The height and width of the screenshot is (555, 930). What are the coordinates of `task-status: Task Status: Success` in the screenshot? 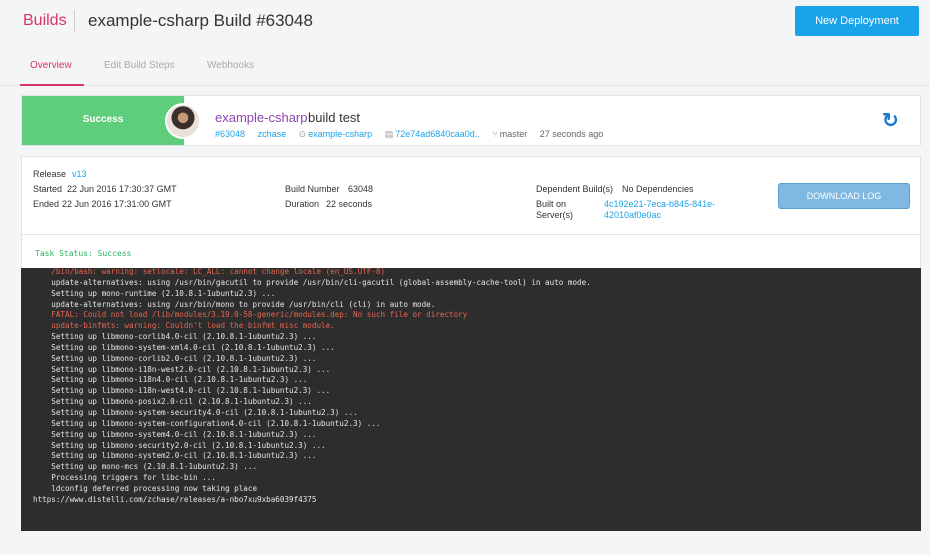 It's located at (83, 253).